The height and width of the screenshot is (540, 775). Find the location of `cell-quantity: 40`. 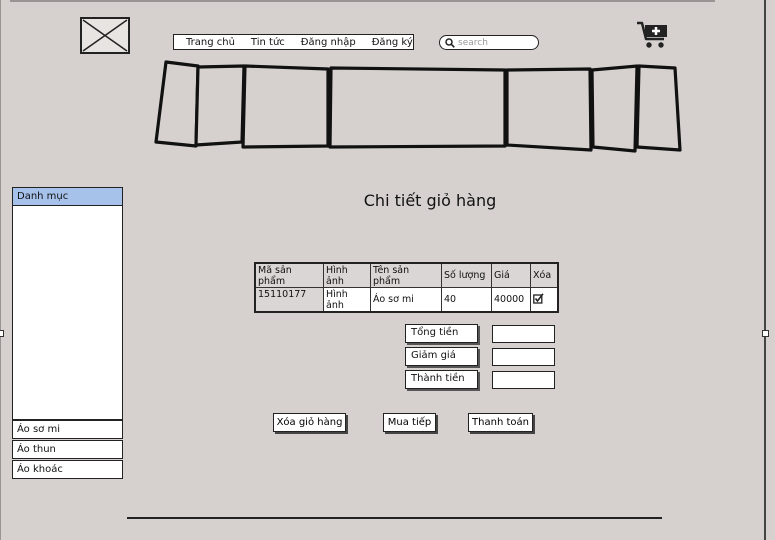

cell-quantity: 40 is located at coordinates (466, 300).